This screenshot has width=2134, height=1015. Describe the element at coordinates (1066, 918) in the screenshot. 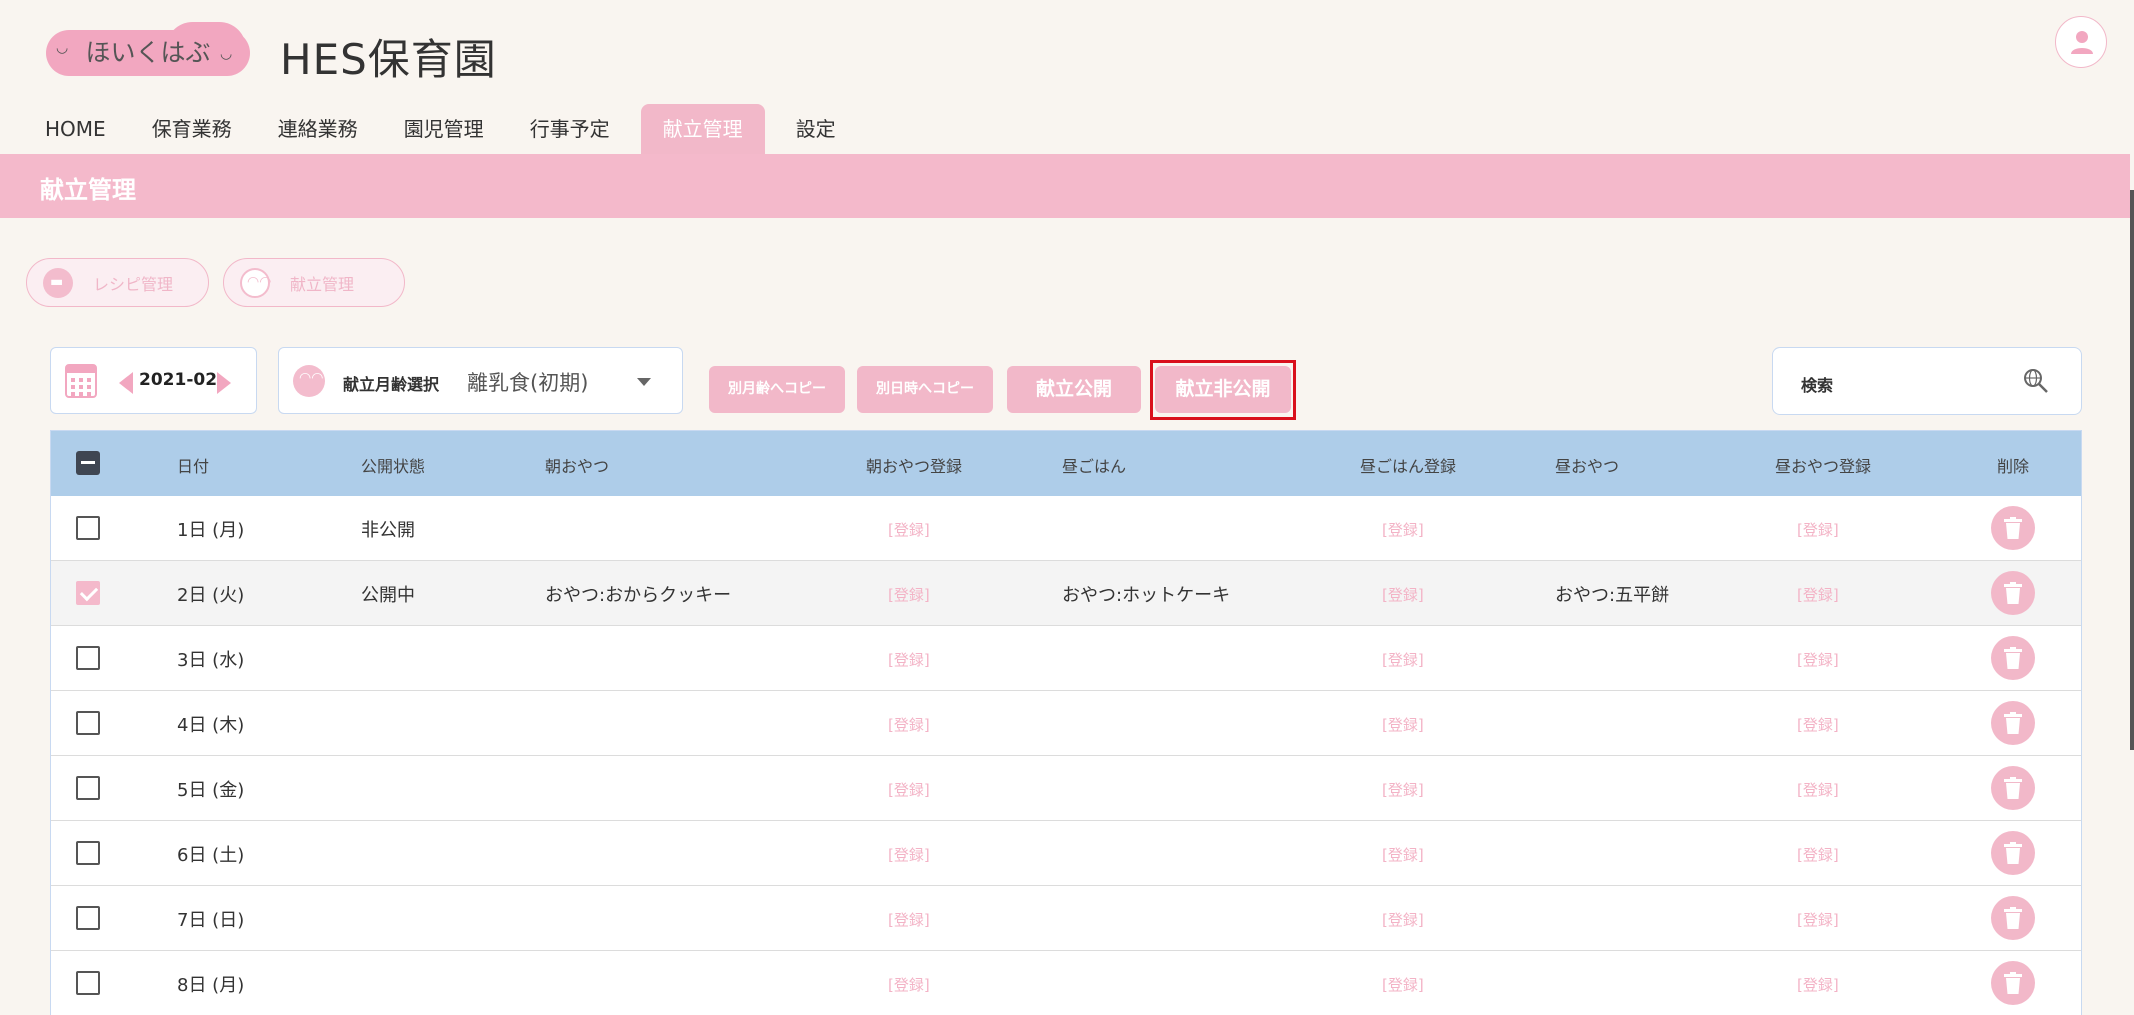

I see `table-row: 7日 (日) [登録] [登録] [登録]` at that location.